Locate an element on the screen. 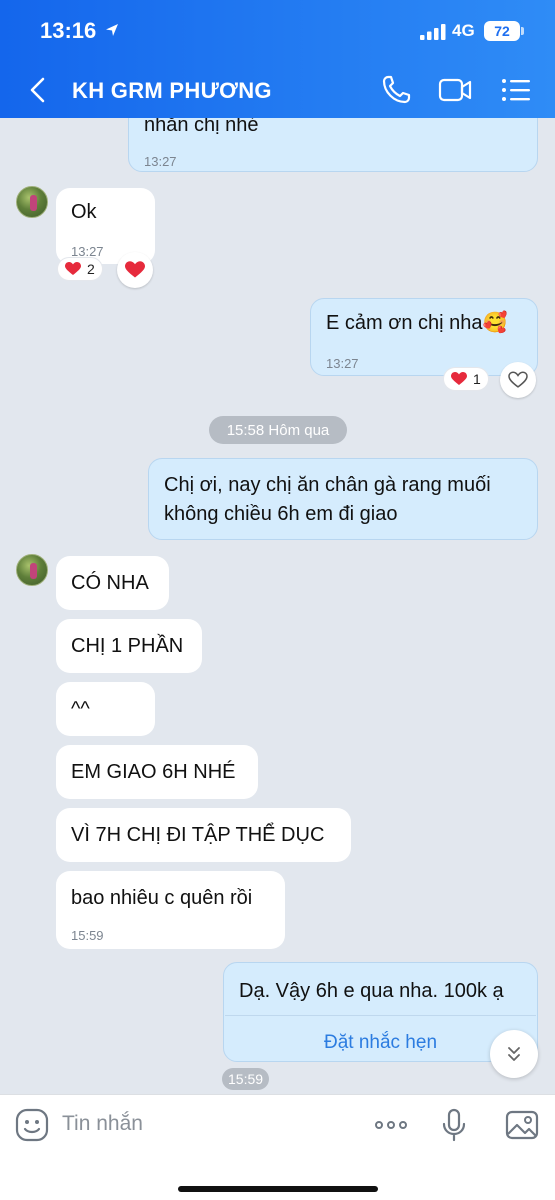 The image size is (555, 1200). more-icon is located at coordinates (391, 1125).